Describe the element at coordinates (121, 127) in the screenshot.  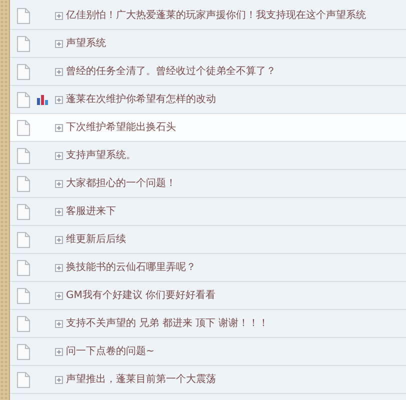
I see `thread-title-link: 下次维护希望能出换石头` at that location.